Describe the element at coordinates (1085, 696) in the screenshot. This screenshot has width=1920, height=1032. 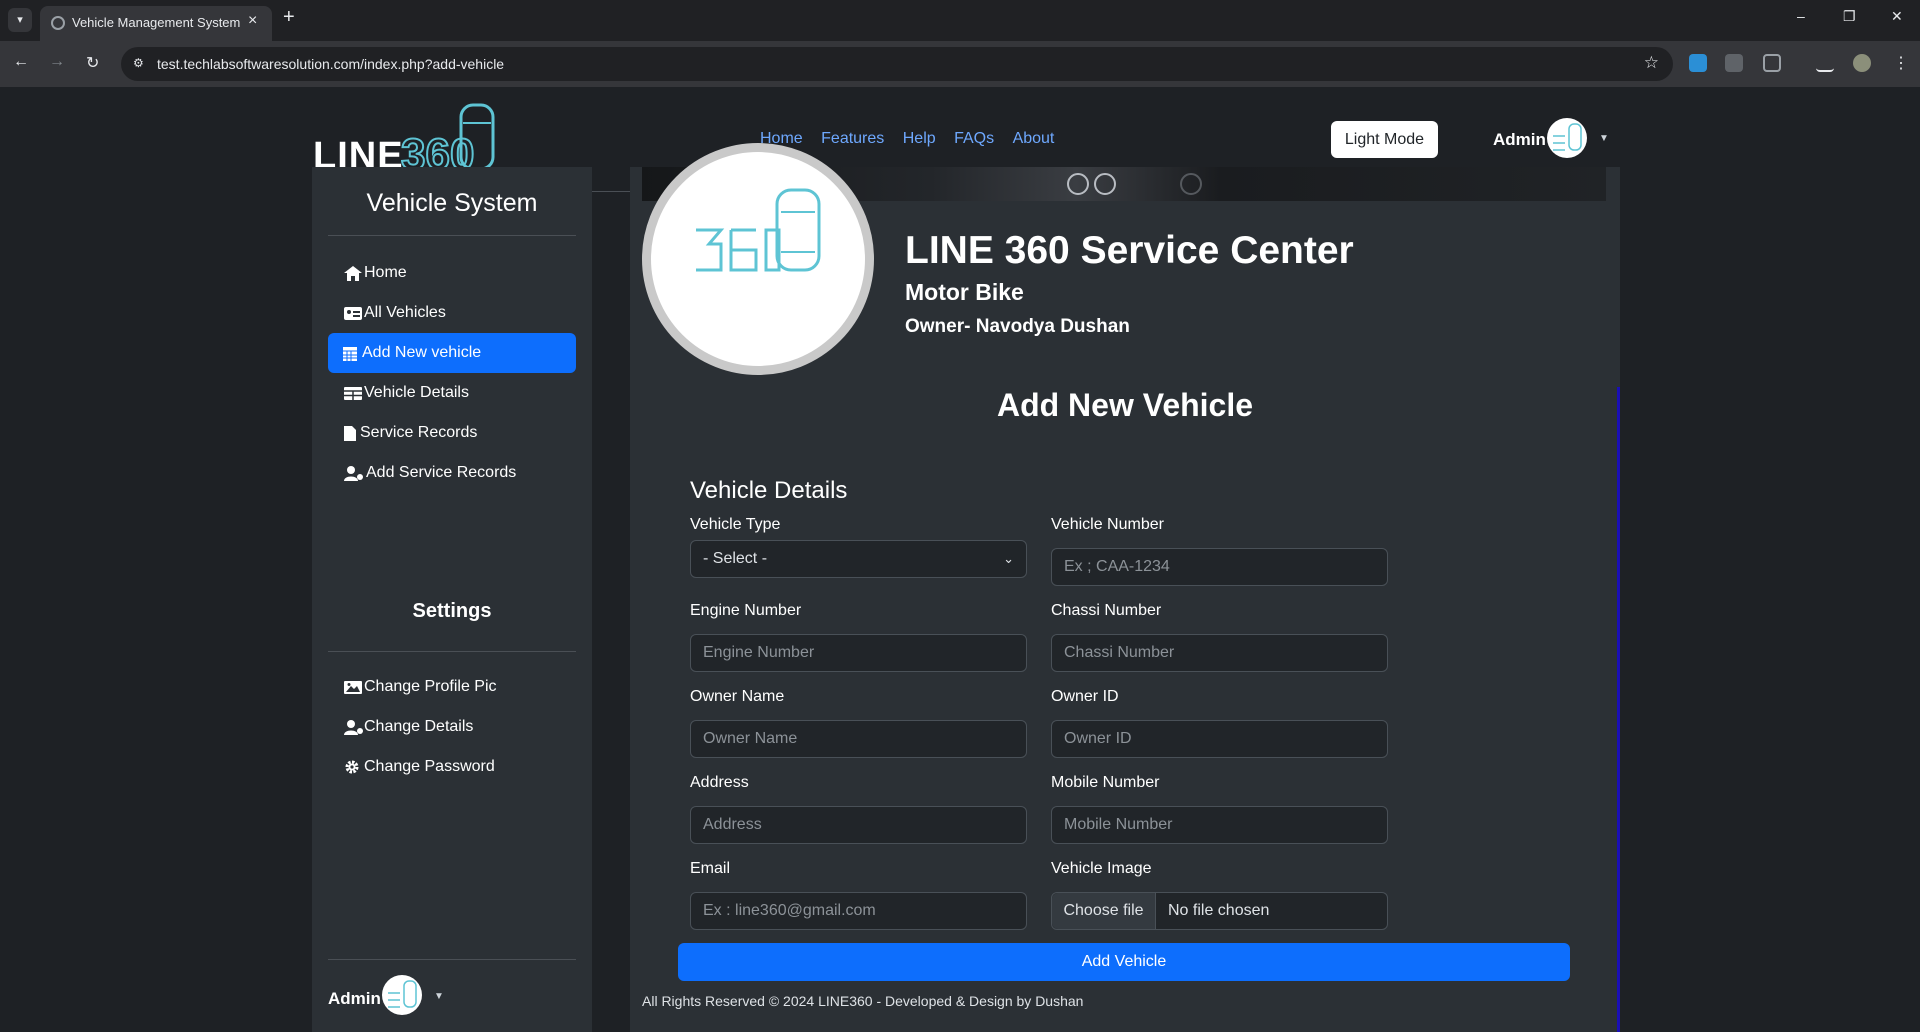
I see `owner-id-label: Owner ID` at that location.